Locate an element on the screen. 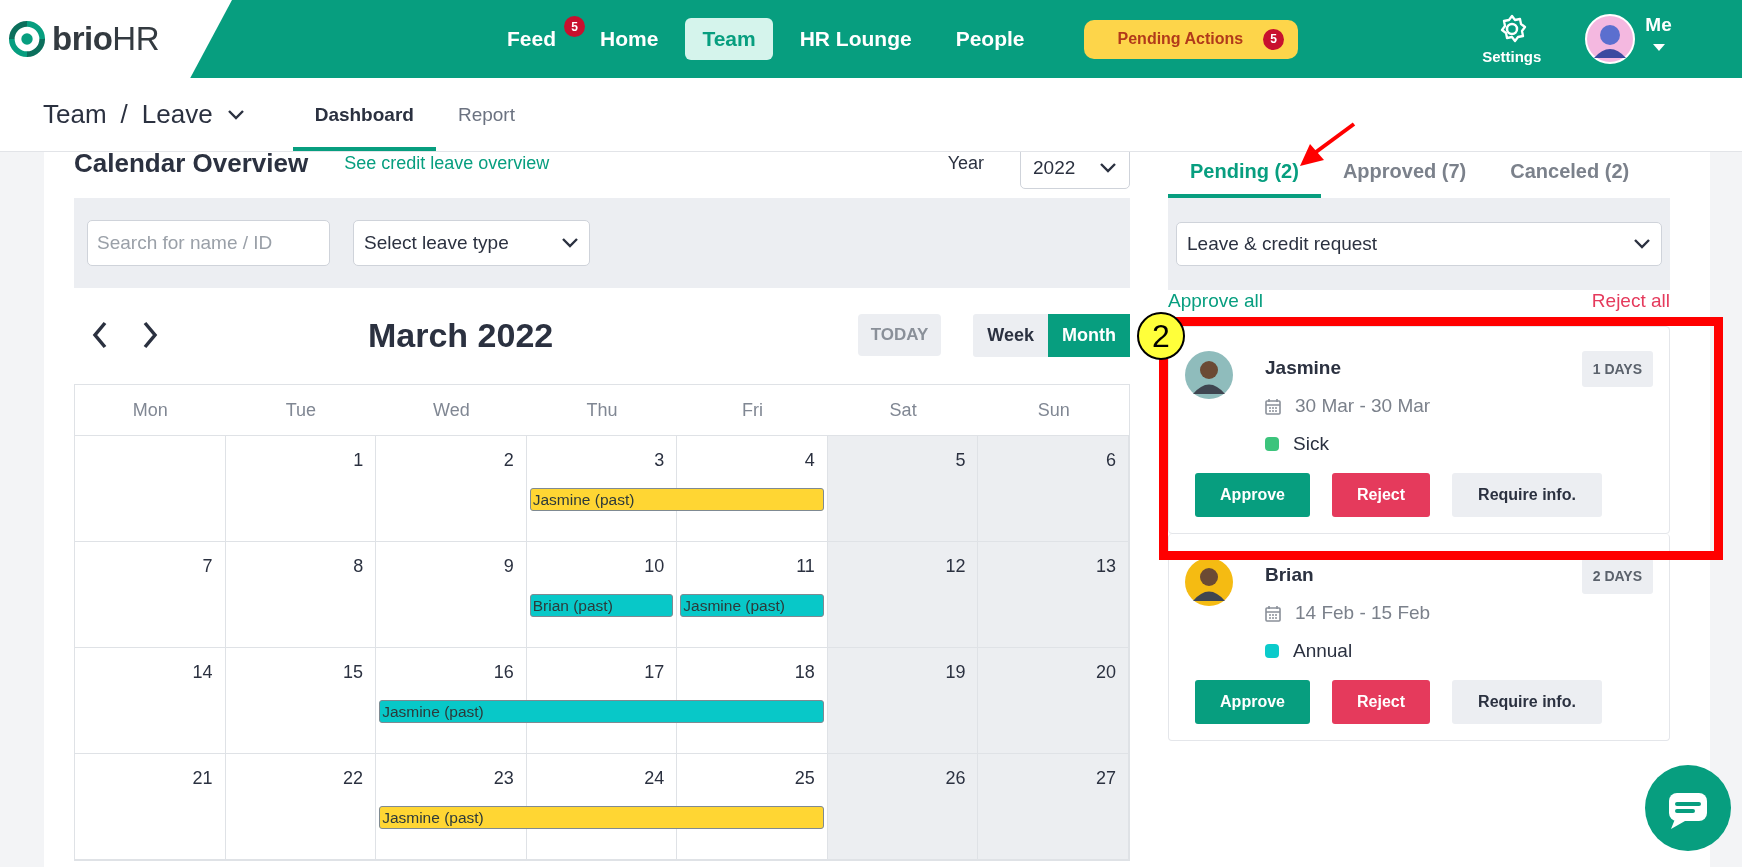  weekday-header: Mon is located at coordinates (150, 410).